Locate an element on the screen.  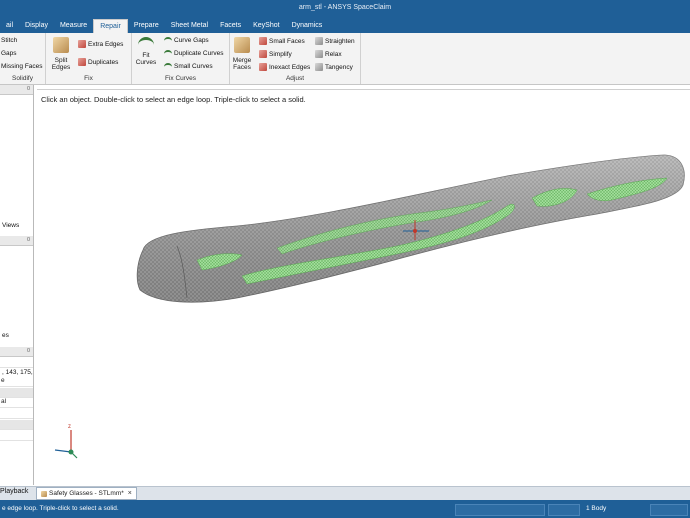
duplicate-curves-label: Duplicate Curves is located at coordinates (199, 53).